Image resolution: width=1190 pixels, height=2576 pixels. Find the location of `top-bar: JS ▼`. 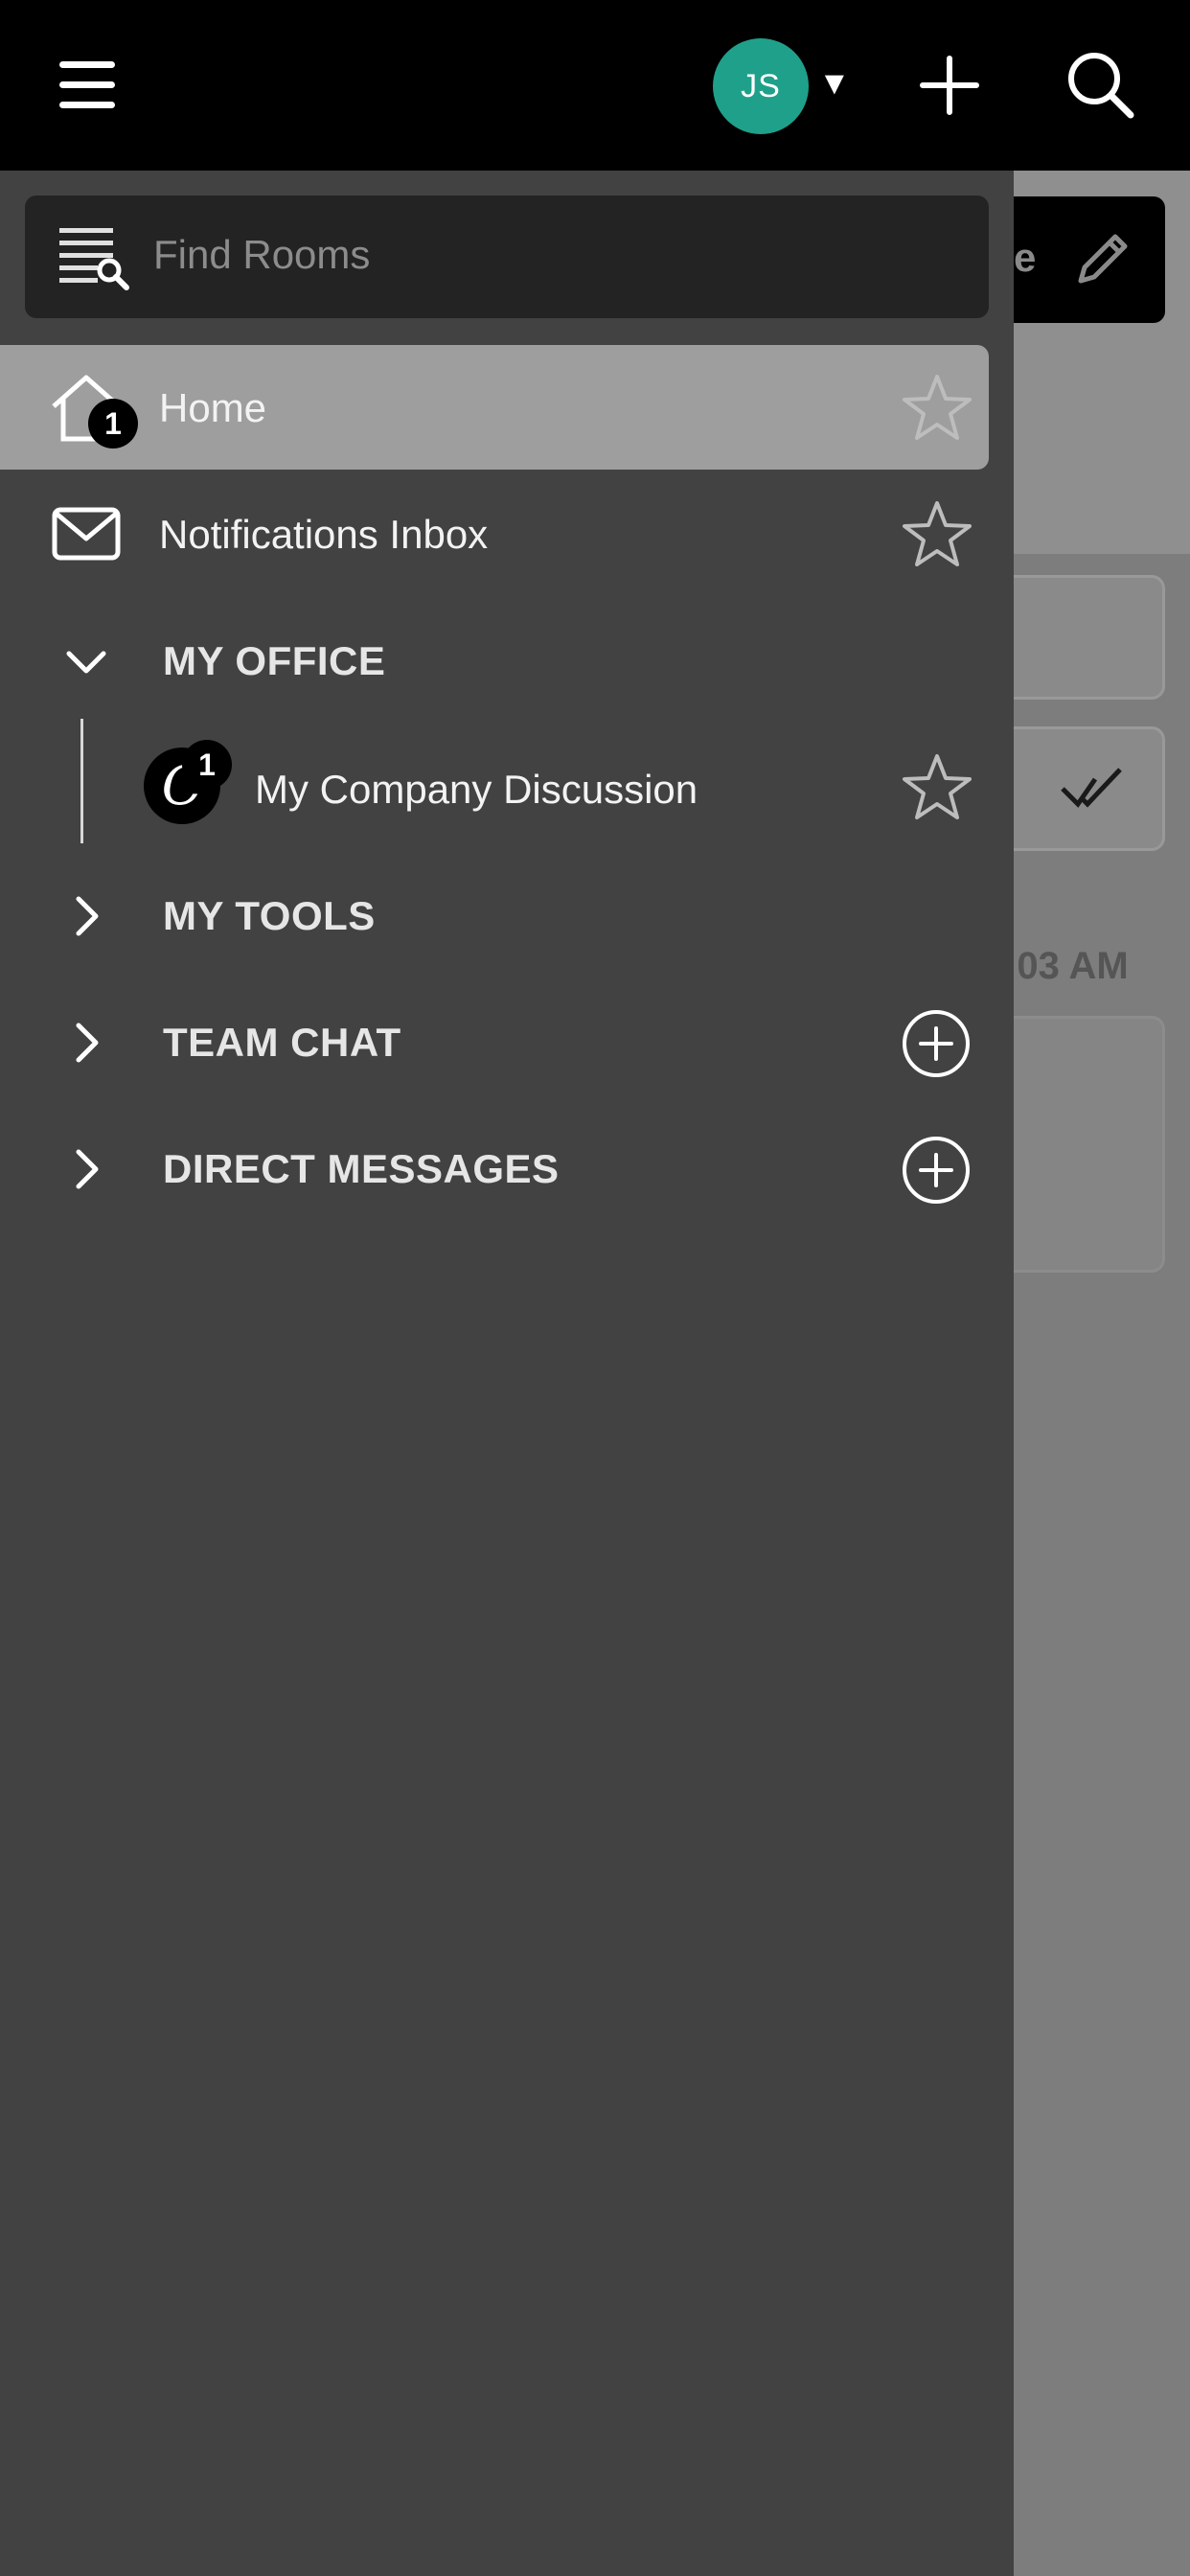

top-bar: JS ▼ is located at coordinates (595, 85).